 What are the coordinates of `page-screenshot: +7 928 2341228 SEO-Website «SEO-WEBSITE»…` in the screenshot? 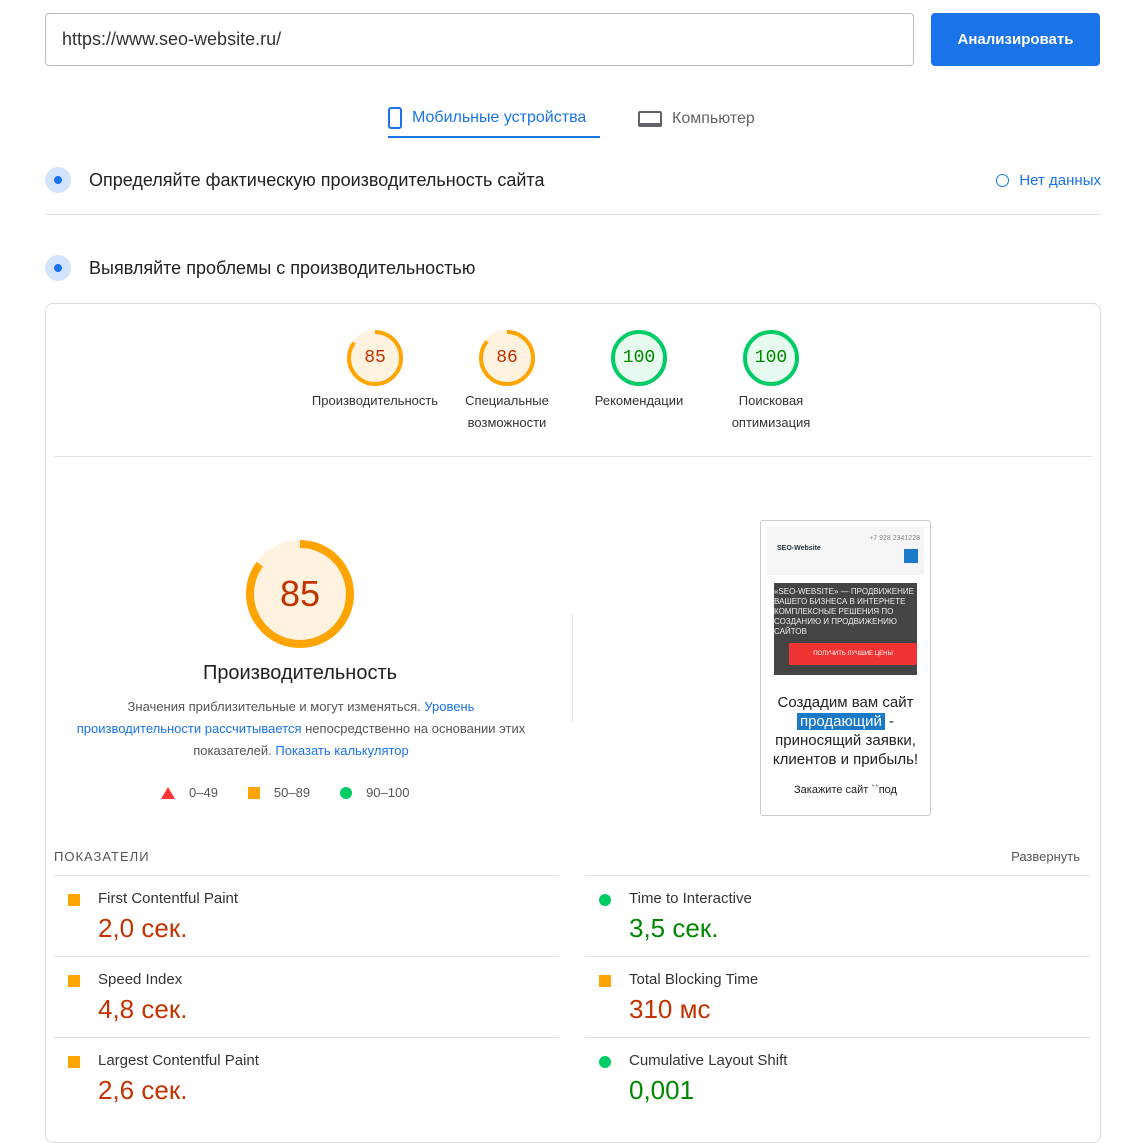 It's located at (845, 668).